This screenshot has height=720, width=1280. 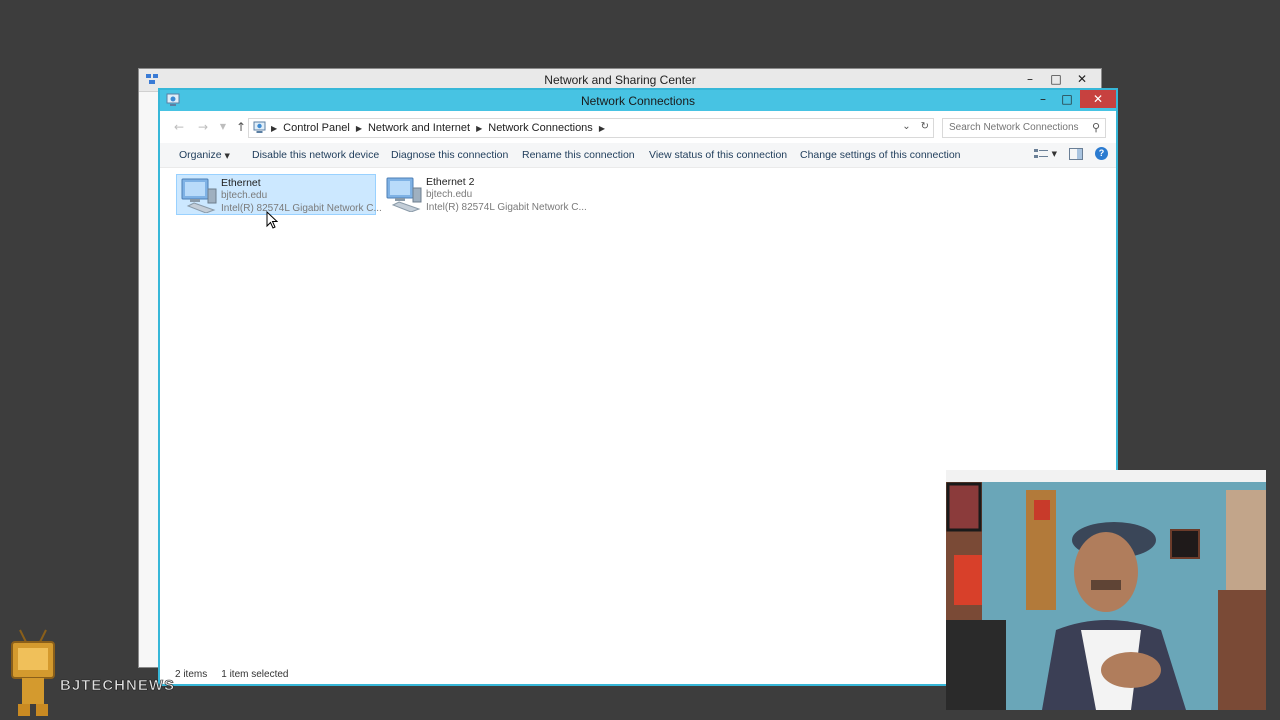 I want to click on breadcrumb-network-internet: Network and Internet, so click(x=419, y=128).